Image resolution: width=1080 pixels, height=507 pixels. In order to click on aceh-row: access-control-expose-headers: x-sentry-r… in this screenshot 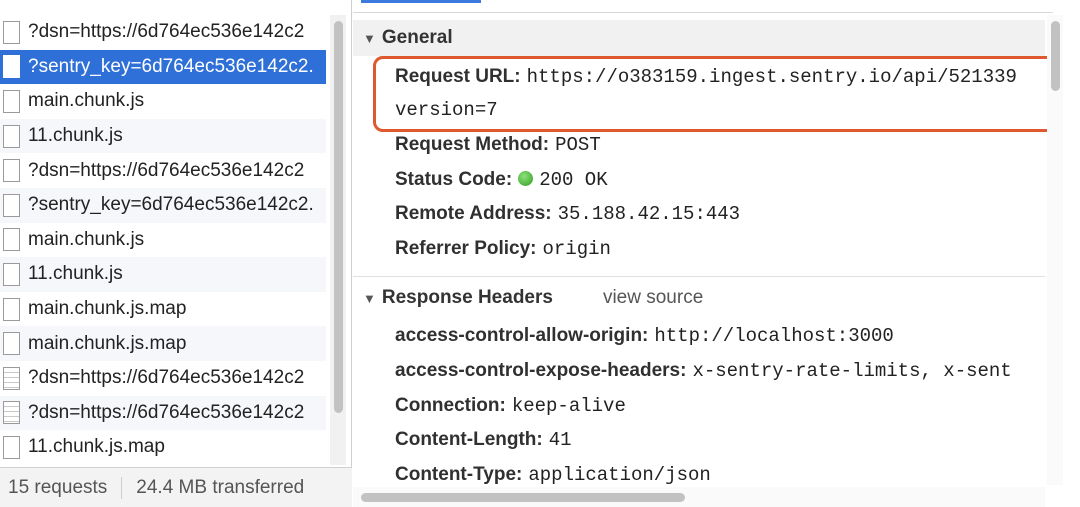, I will do `click(703, 371)`.